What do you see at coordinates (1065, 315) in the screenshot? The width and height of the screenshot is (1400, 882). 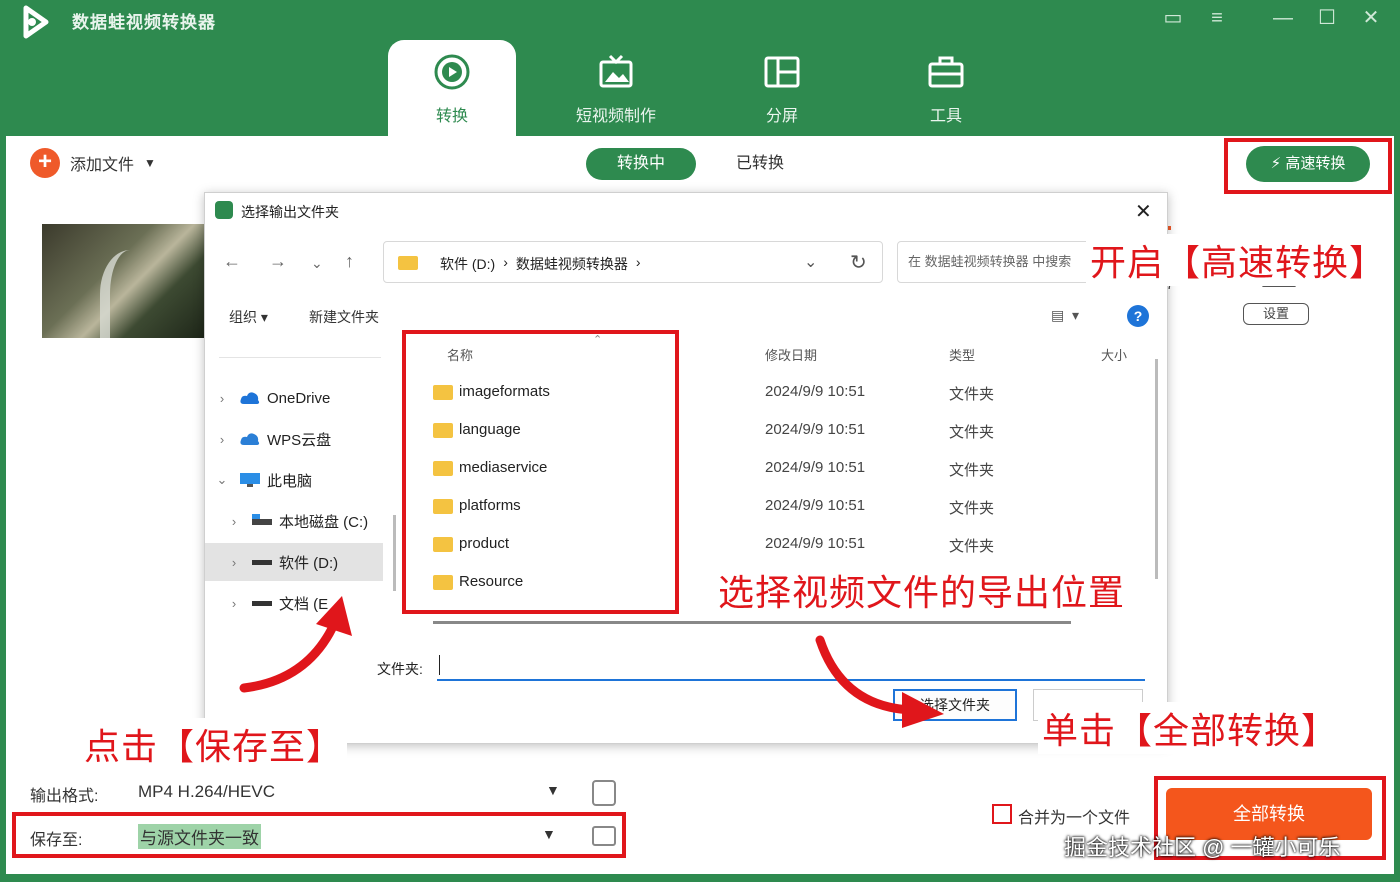 I see `view-options-icon: ▤ ▾` at bounding box center [1065, 315].